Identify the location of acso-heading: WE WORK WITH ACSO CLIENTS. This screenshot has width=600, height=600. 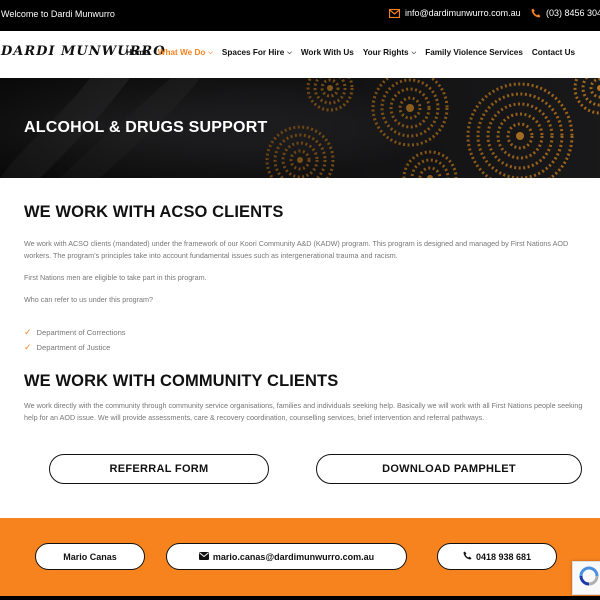
(154, 212).